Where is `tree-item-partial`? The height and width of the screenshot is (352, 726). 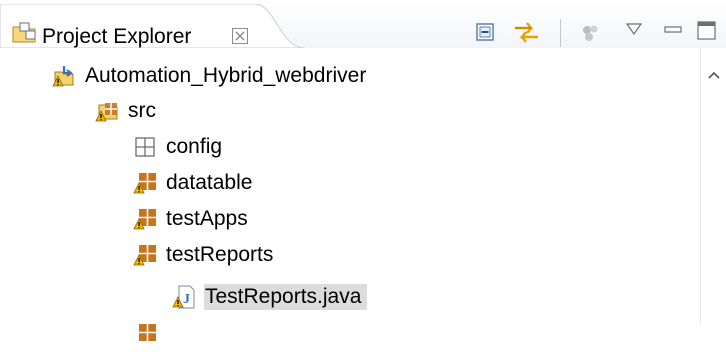
tree-item-partial is located at coordinates (149, 334).